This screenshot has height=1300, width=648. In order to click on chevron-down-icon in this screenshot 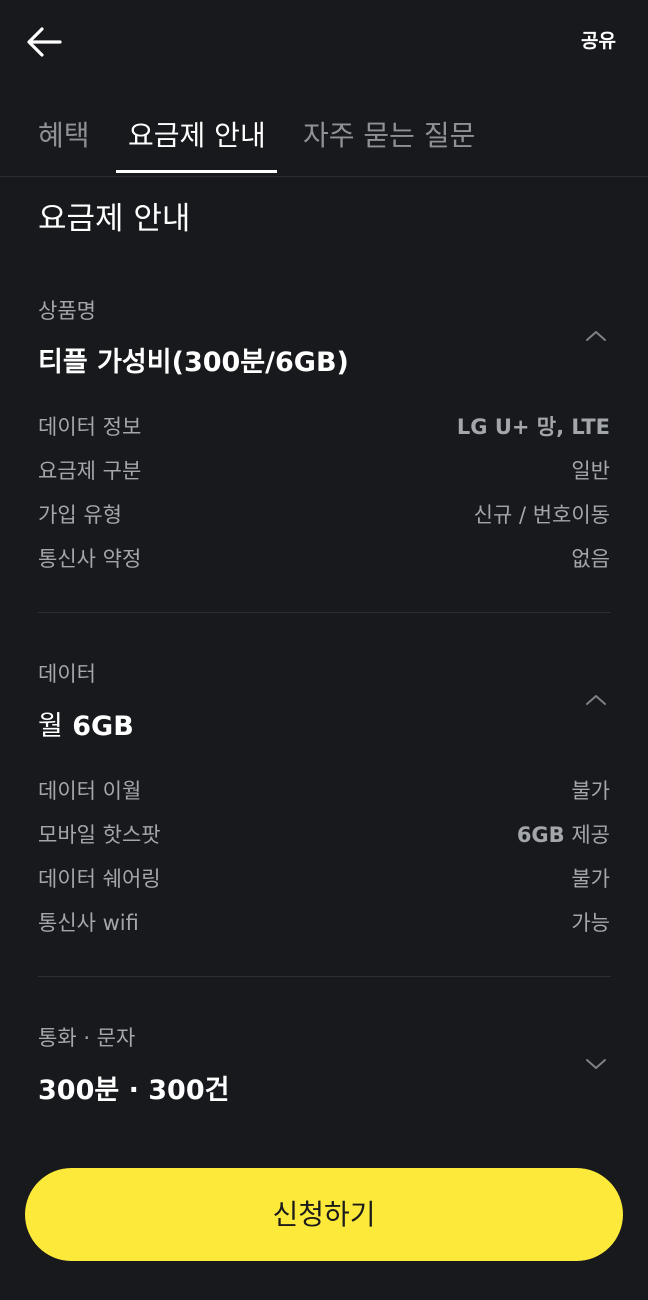, I will do `click(596, 1064)`.